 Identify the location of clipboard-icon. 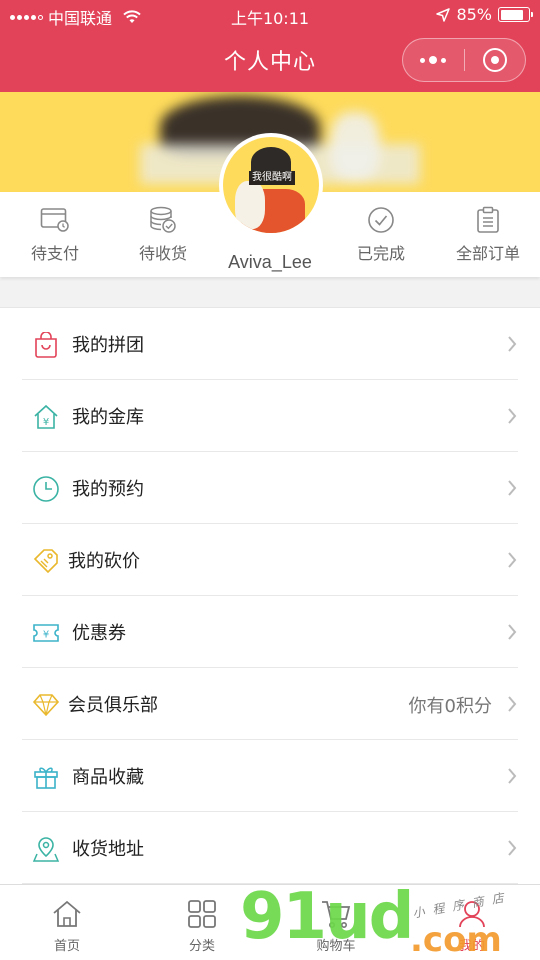
(488, 220).